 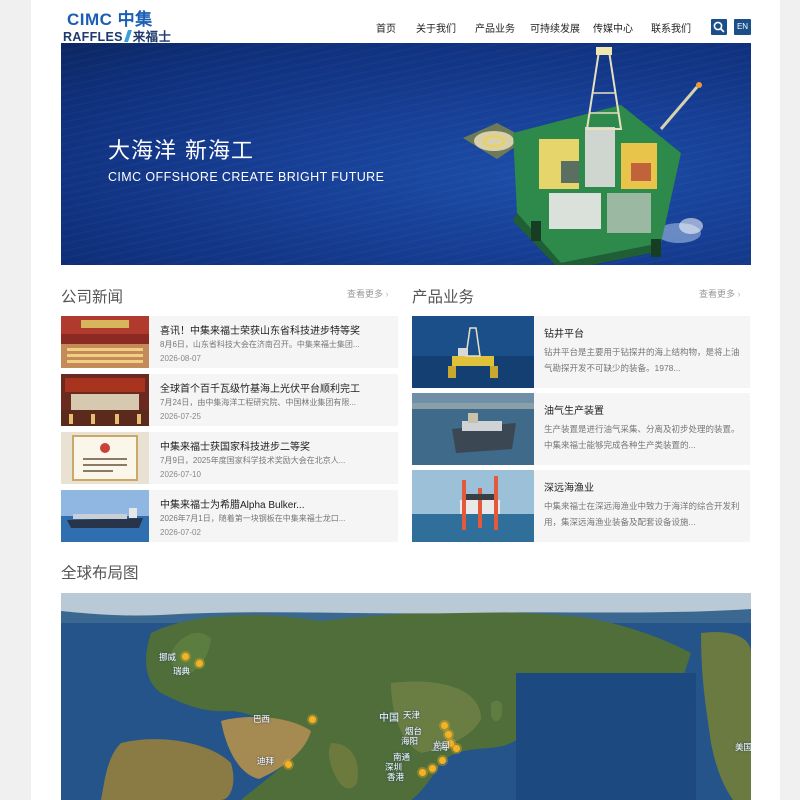 What do you see at coordinates (396, 777) in the screenshot?
I see `map-label-hongkong: 香港` at bounding box center [396, 777].